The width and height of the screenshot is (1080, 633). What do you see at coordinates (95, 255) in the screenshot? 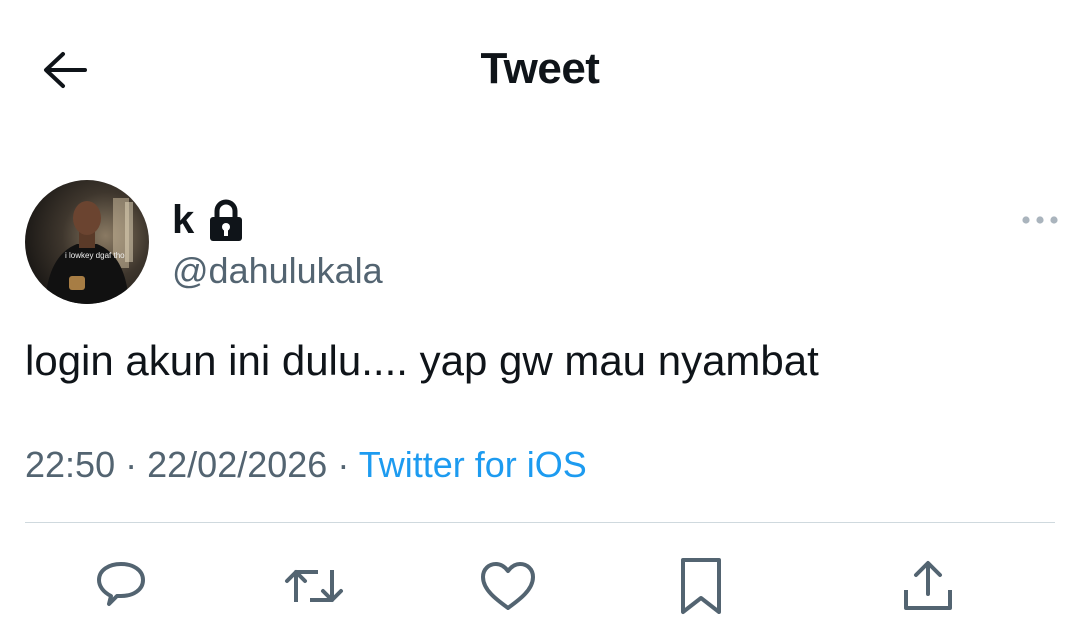
I see `avatar-caption: i lowkey dgaf tho` at bounding box center [95, 255].